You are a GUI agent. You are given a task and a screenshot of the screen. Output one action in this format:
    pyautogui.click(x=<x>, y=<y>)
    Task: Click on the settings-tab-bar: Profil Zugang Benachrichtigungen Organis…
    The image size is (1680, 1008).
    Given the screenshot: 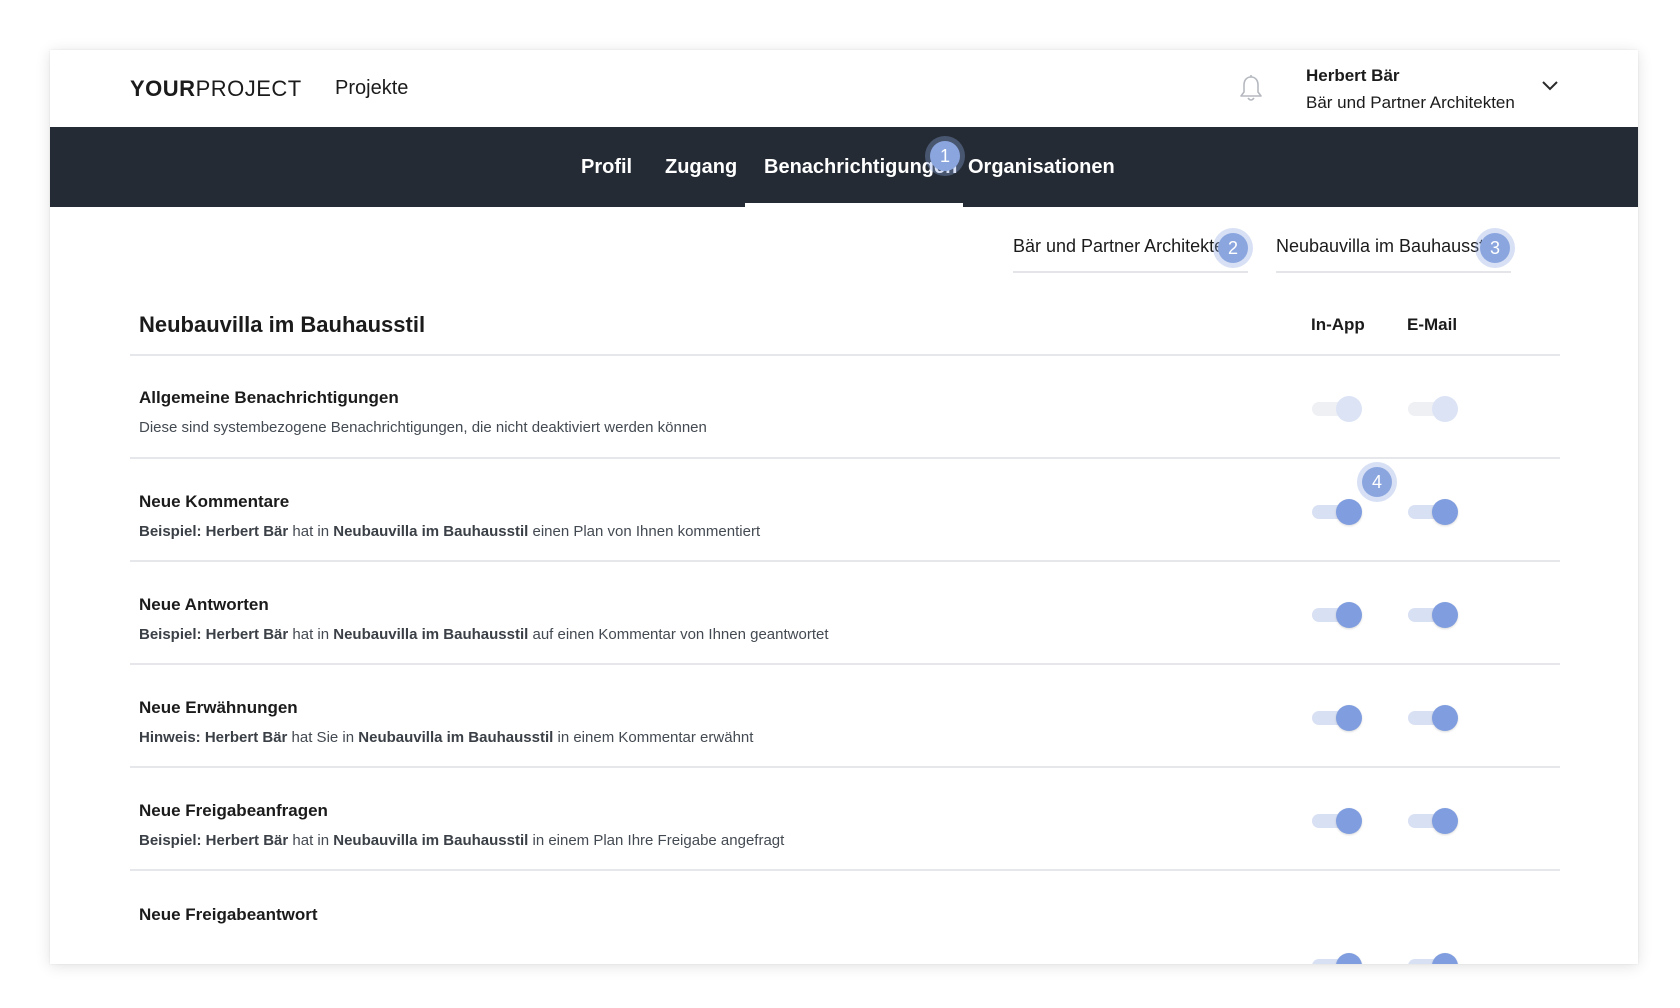 What is the action you would take?
    pyautogui.click(x=844, y=167)
    